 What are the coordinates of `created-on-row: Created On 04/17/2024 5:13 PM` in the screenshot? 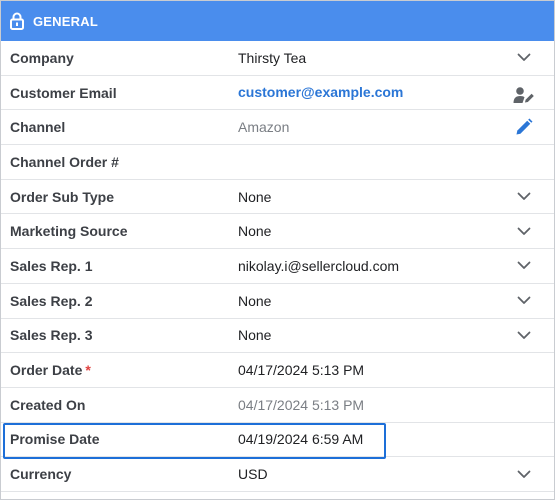 It's located at (277, 405).